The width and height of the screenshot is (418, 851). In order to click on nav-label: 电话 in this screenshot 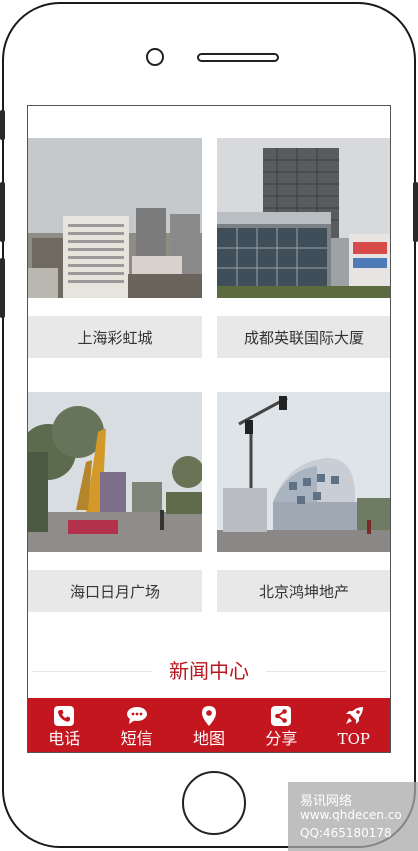, I will do `click(64, 738)`.